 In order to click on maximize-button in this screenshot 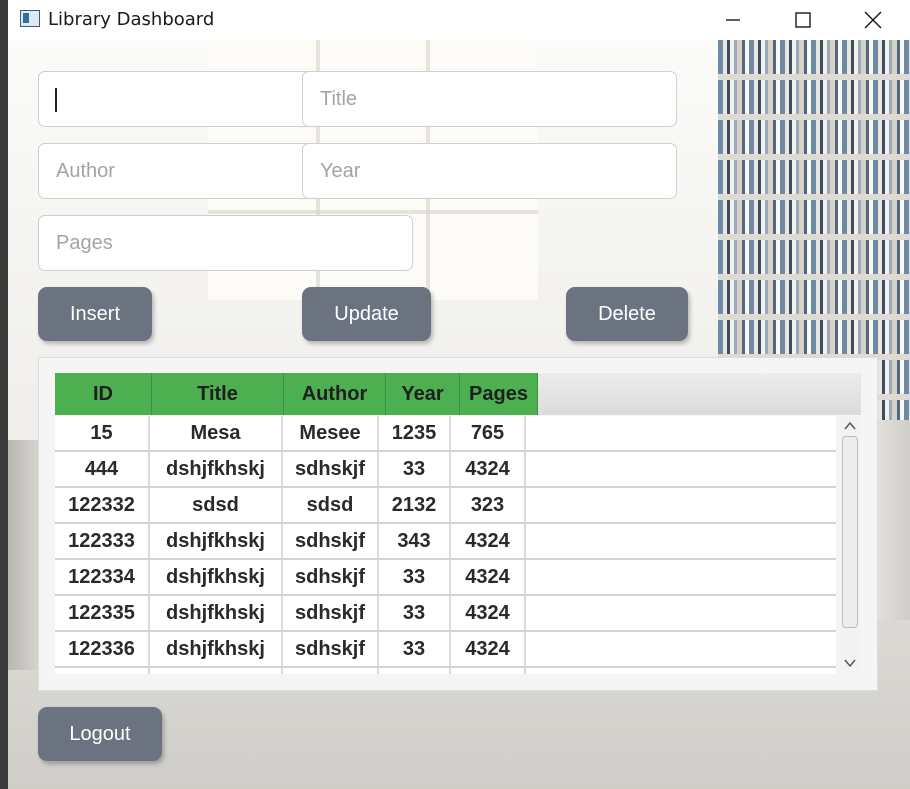, I will do `click(803, 20)`.